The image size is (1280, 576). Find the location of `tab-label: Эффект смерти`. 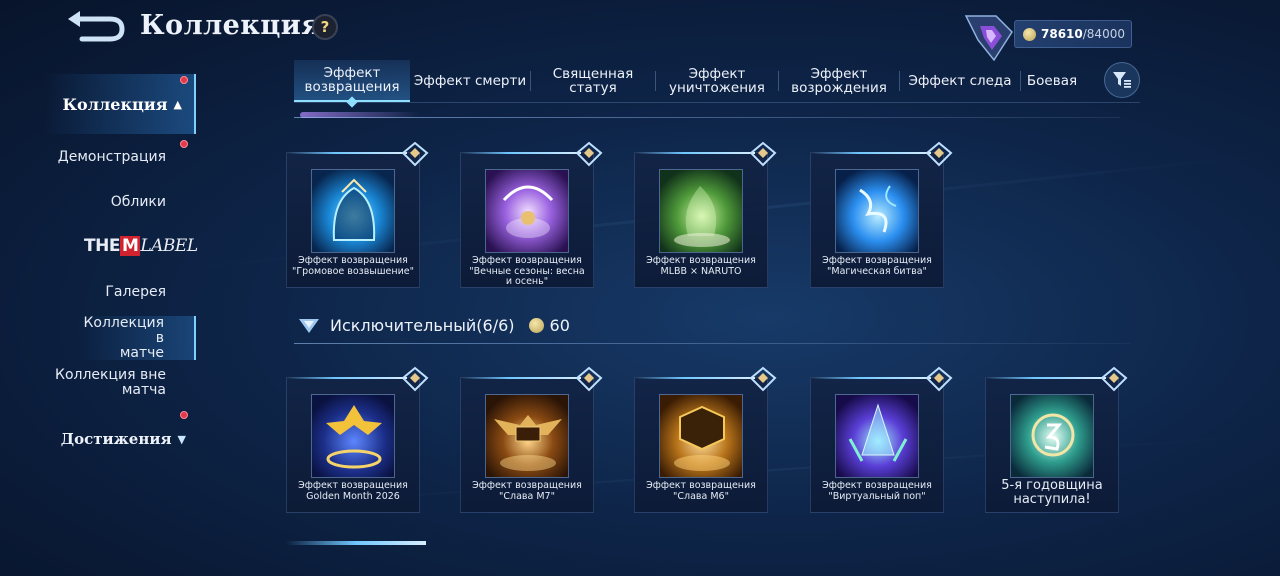

tab-label: Эффект смерти is located at coordinates (470, 81).